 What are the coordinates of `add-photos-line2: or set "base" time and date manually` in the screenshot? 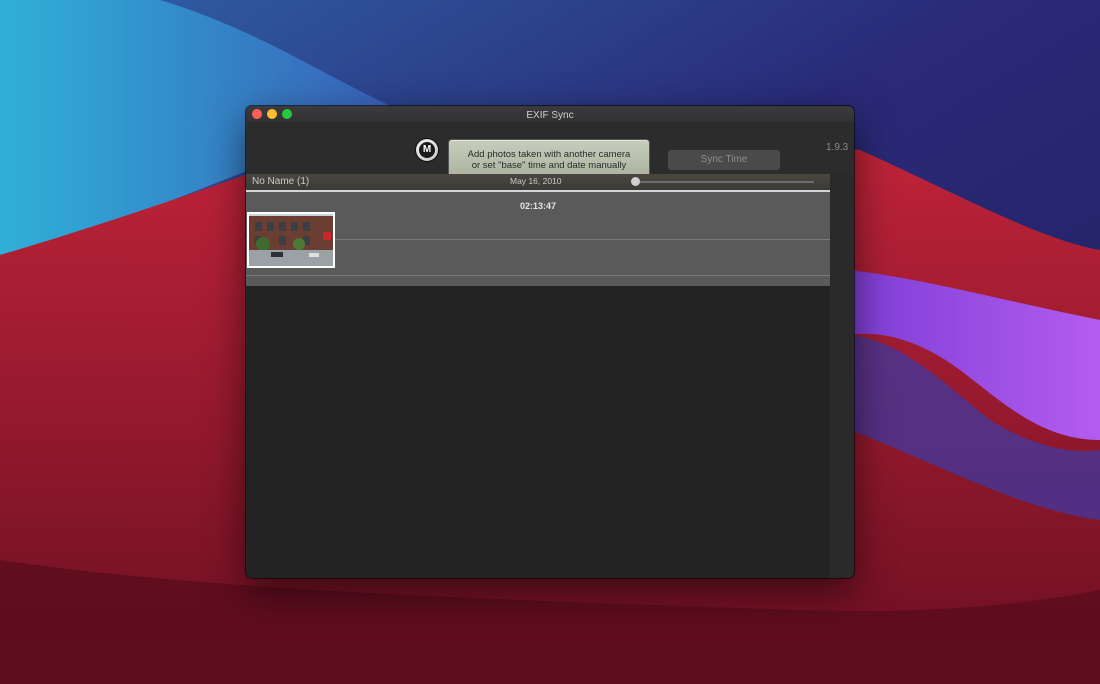 It's located at (549, 165).